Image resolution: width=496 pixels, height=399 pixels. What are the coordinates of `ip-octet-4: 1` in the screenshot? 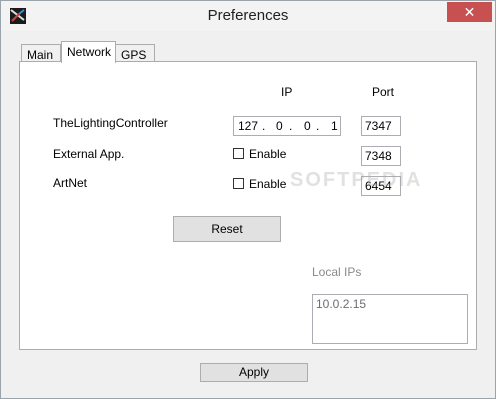 It's located at (334, 126).